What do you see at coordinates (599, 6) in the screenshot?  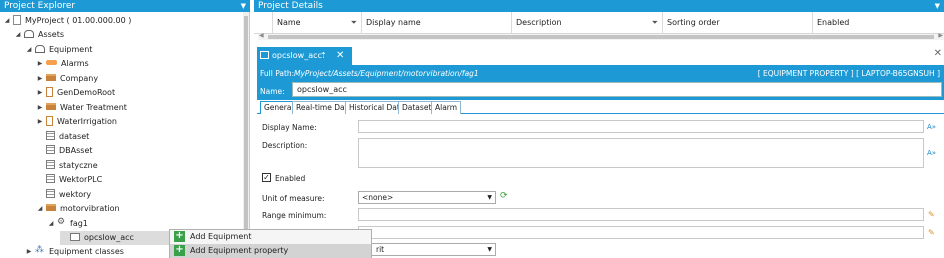 I see `project-details-title: Project Details ▼` at bounding box center [599, 6].